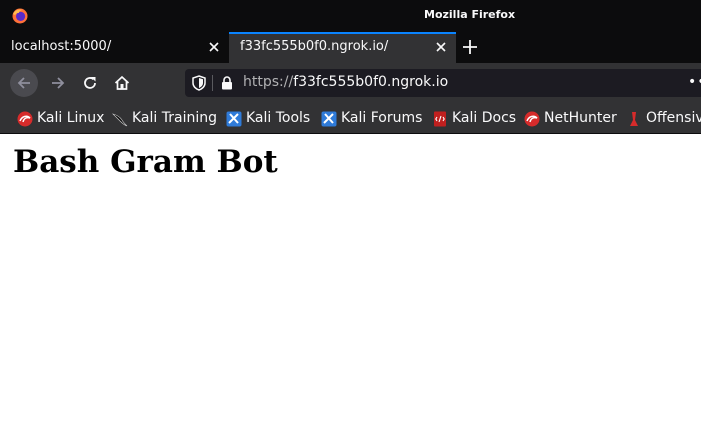 This screenshot has width=701, height=441. Describe the element at coordinates (580, 118) in the screenshot. I see `bookmark-label: NetHunter` at that location.